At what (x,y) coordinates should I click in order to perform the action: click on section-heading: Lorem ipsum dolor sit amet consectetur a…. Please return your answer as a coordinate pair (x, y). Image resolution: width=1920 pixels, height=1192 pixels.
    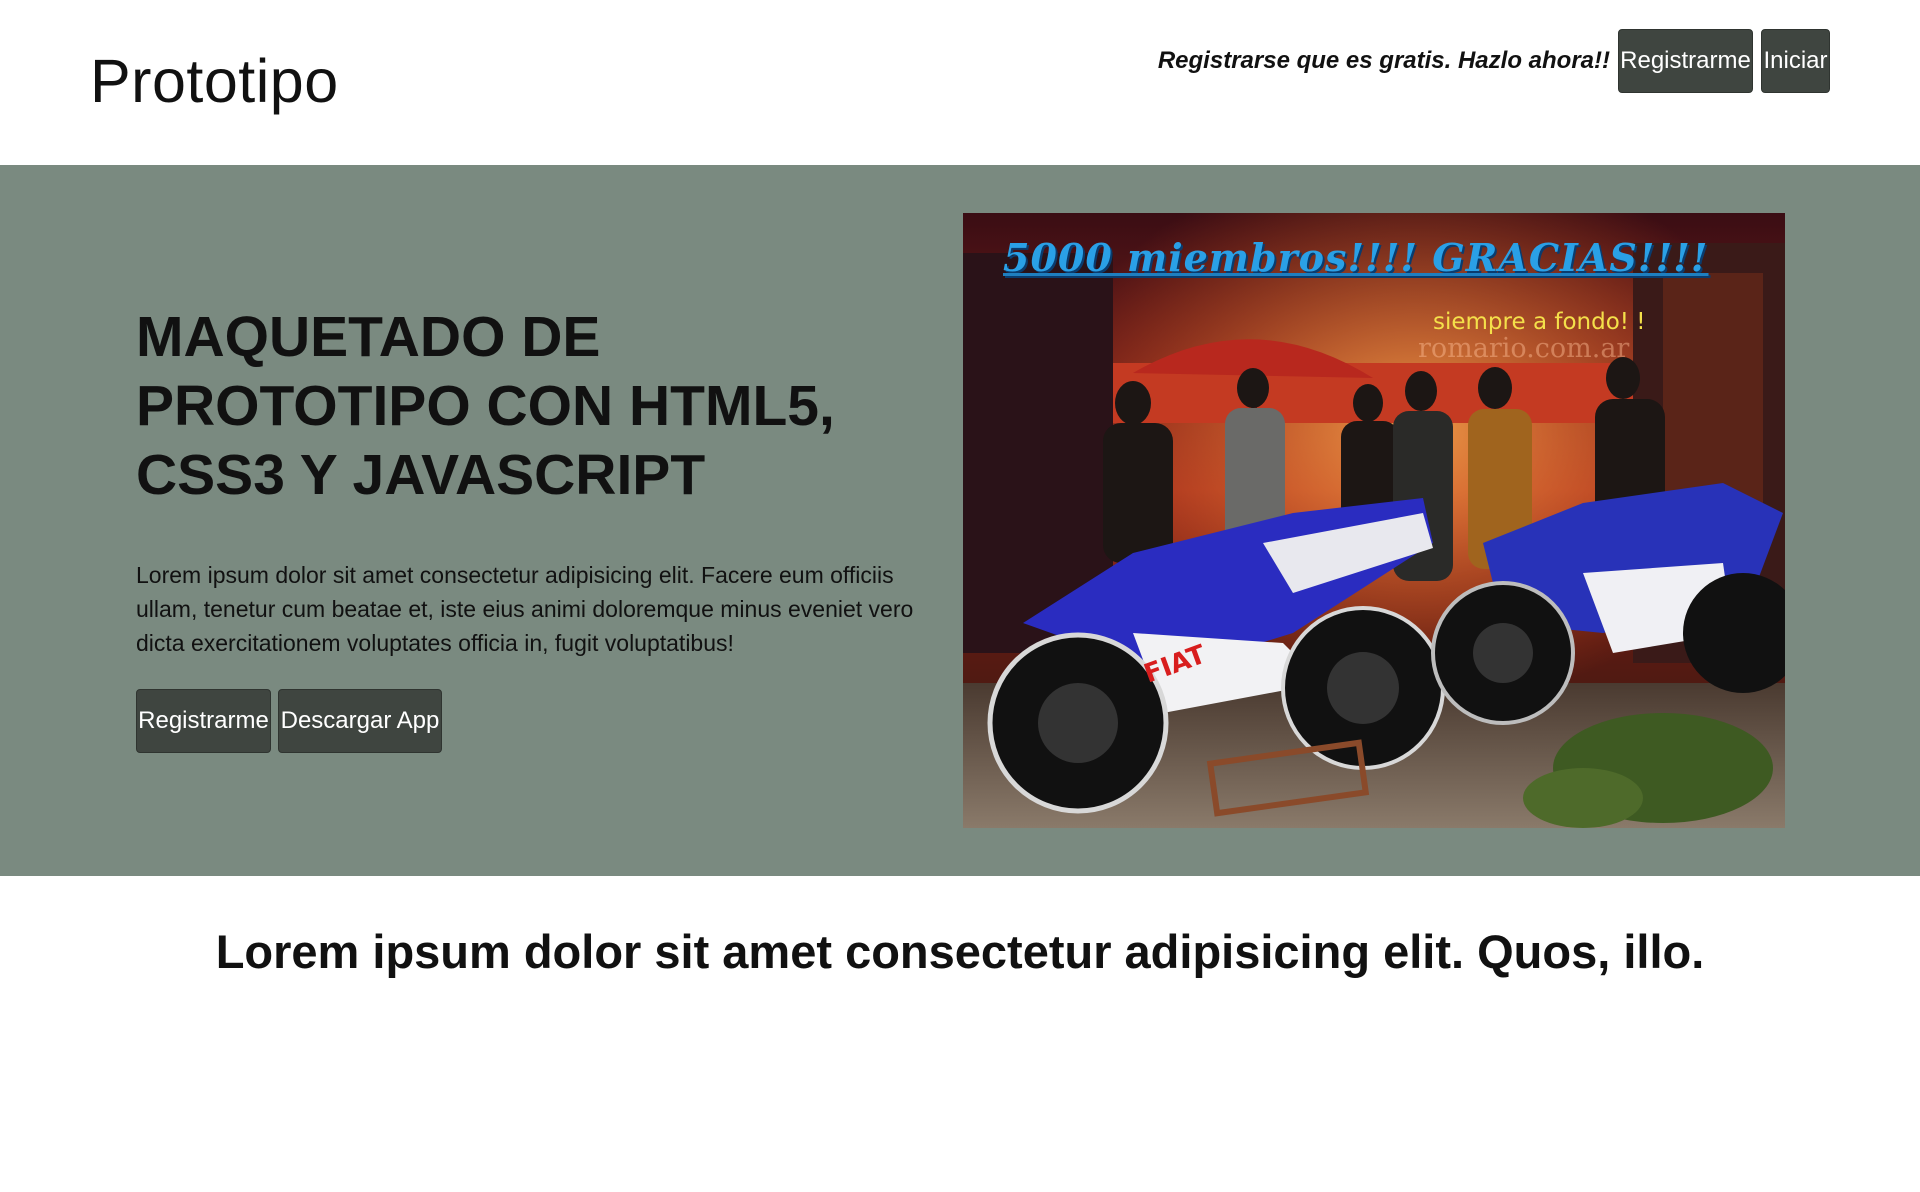
    Looking at the image, I should click on (960, 951).